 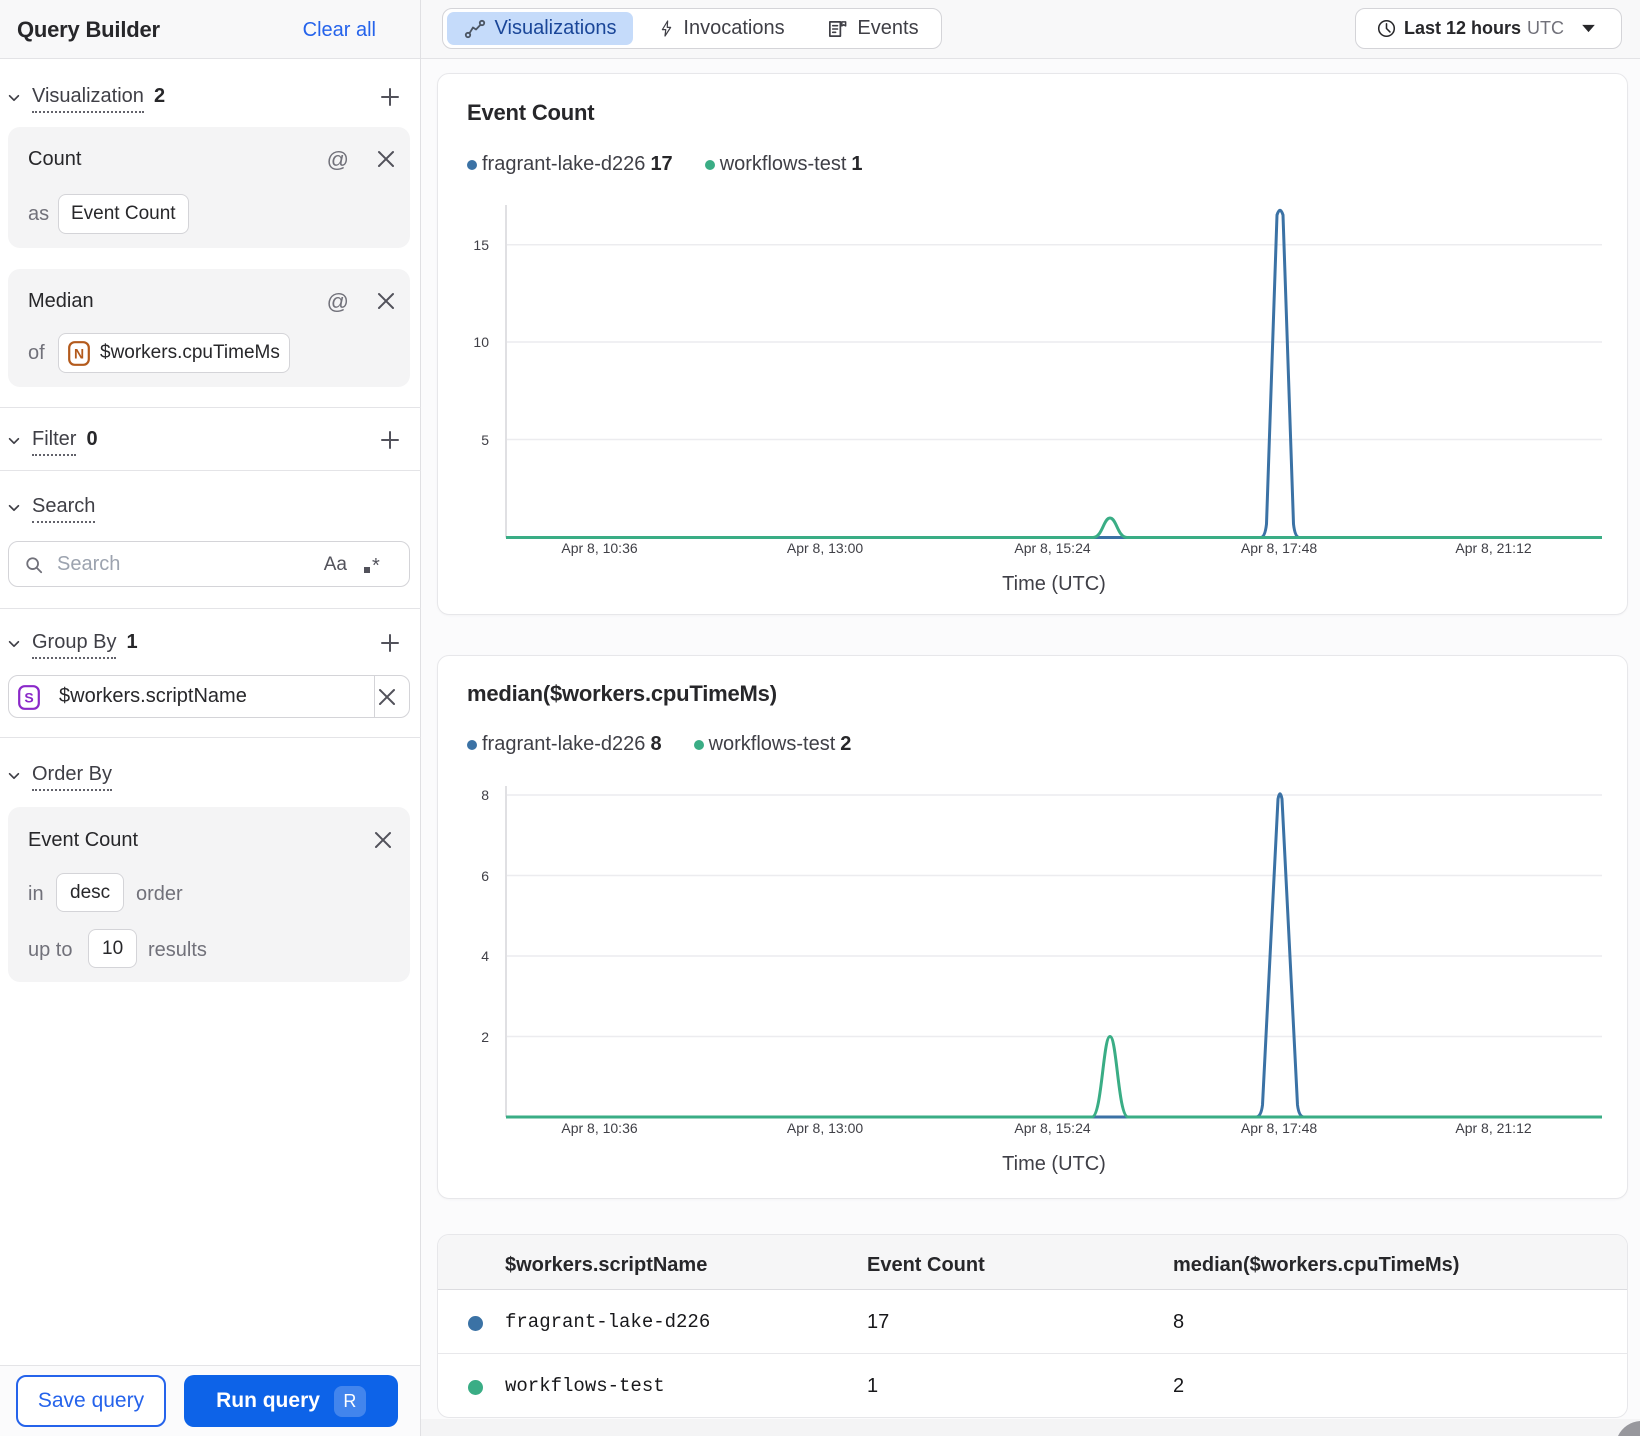 I want to click on svg-text: 10, so click(x=481, y=342).